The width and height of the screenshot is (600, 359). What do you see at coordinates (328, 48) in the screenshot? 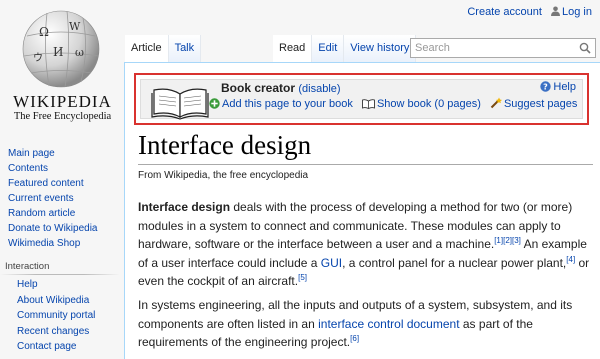
I see `tab-edit: Edit` at bounding box center [328, 48].